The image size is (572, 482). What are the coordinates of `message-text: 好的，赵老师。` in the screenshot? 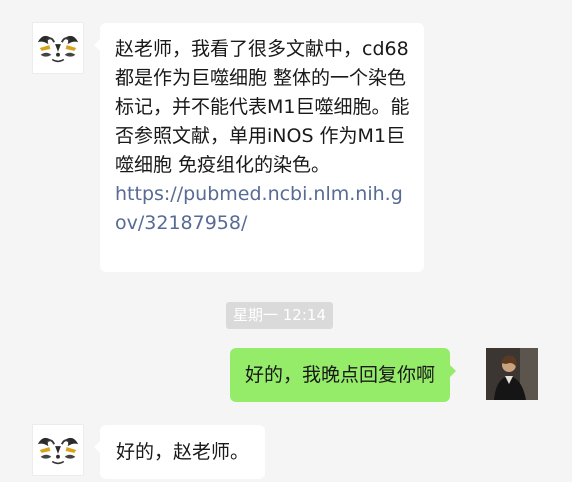 It's located at (183, 452).